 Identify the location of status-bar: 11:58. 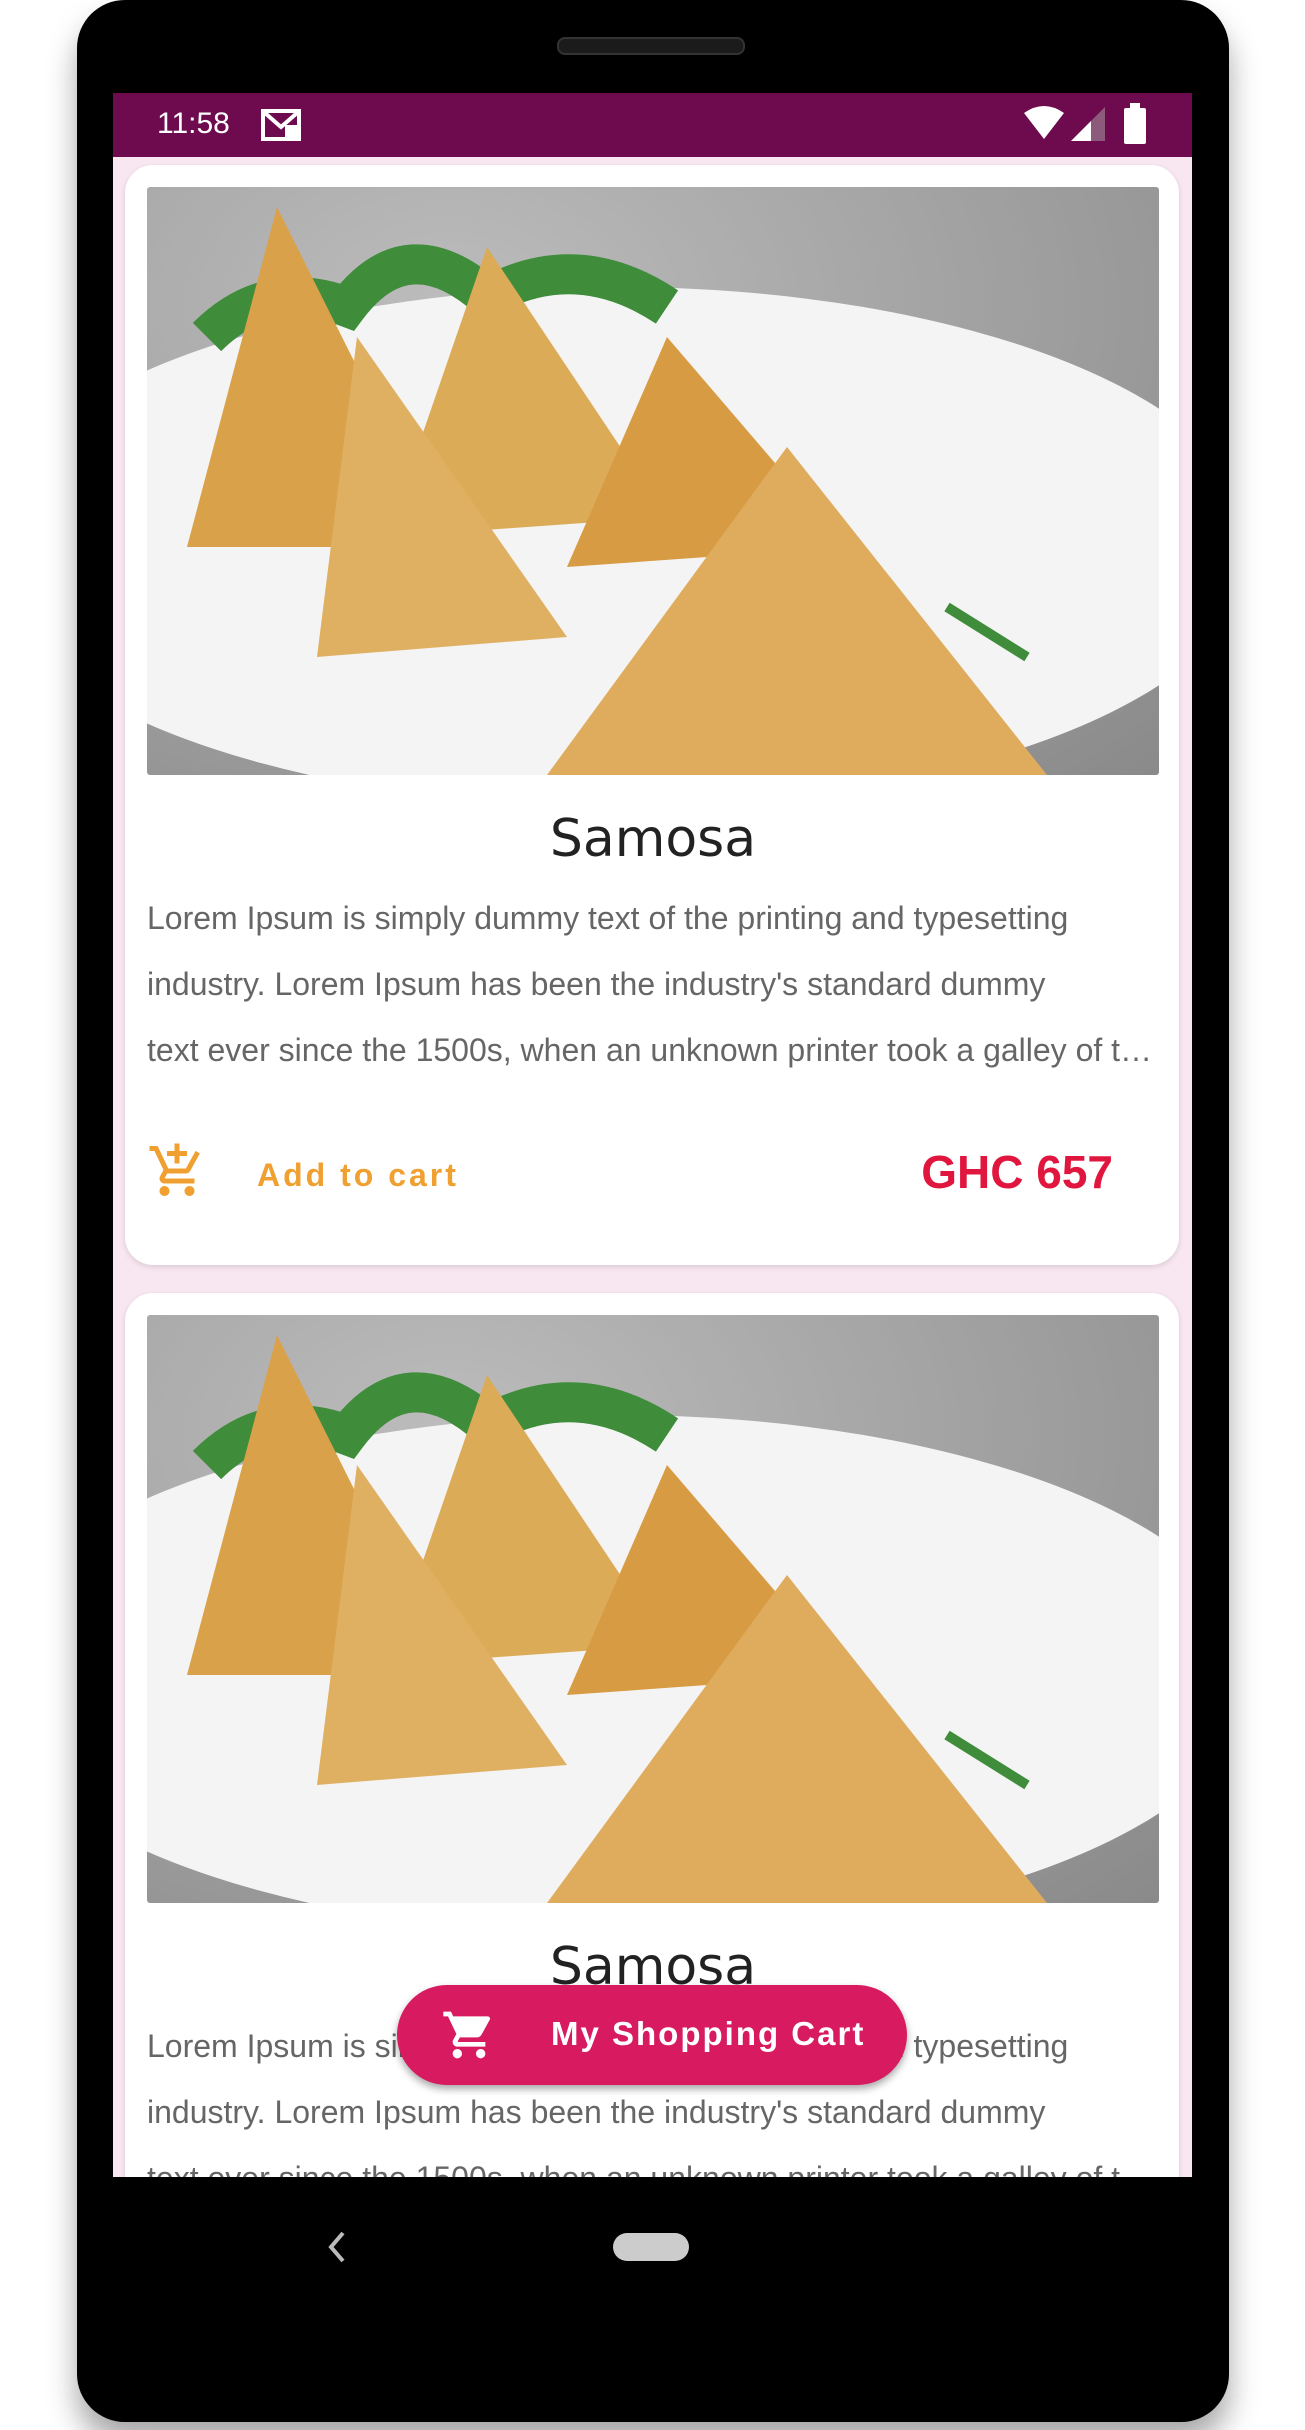
(652, 125).